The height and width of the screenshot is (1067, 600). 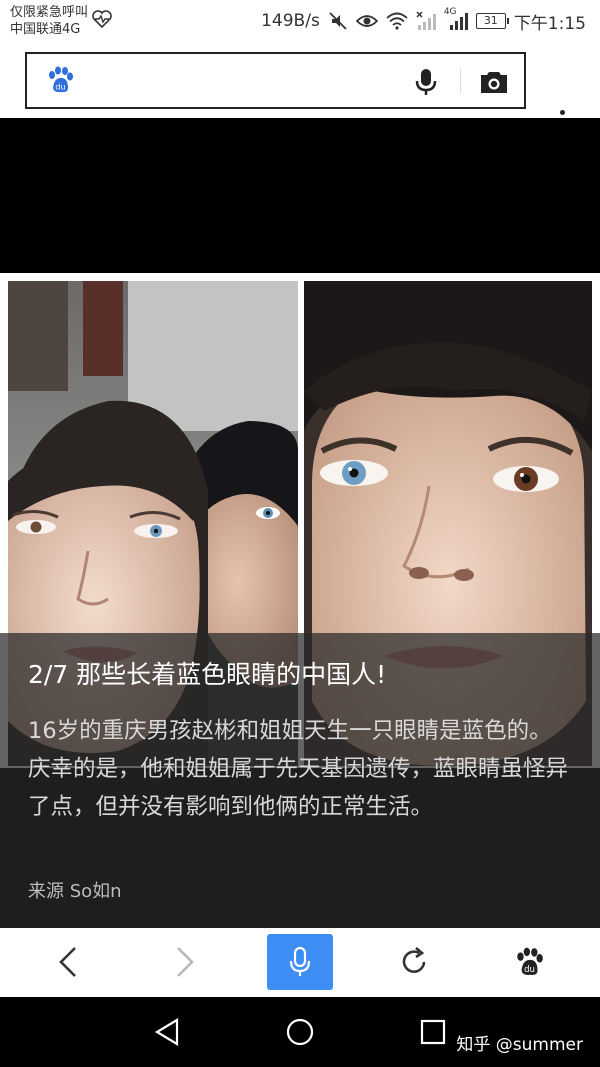 What do you see at coordinates (300, 1032) in the screenshot?
I see `home-circle-icon` at bounding box center [300, 1032].